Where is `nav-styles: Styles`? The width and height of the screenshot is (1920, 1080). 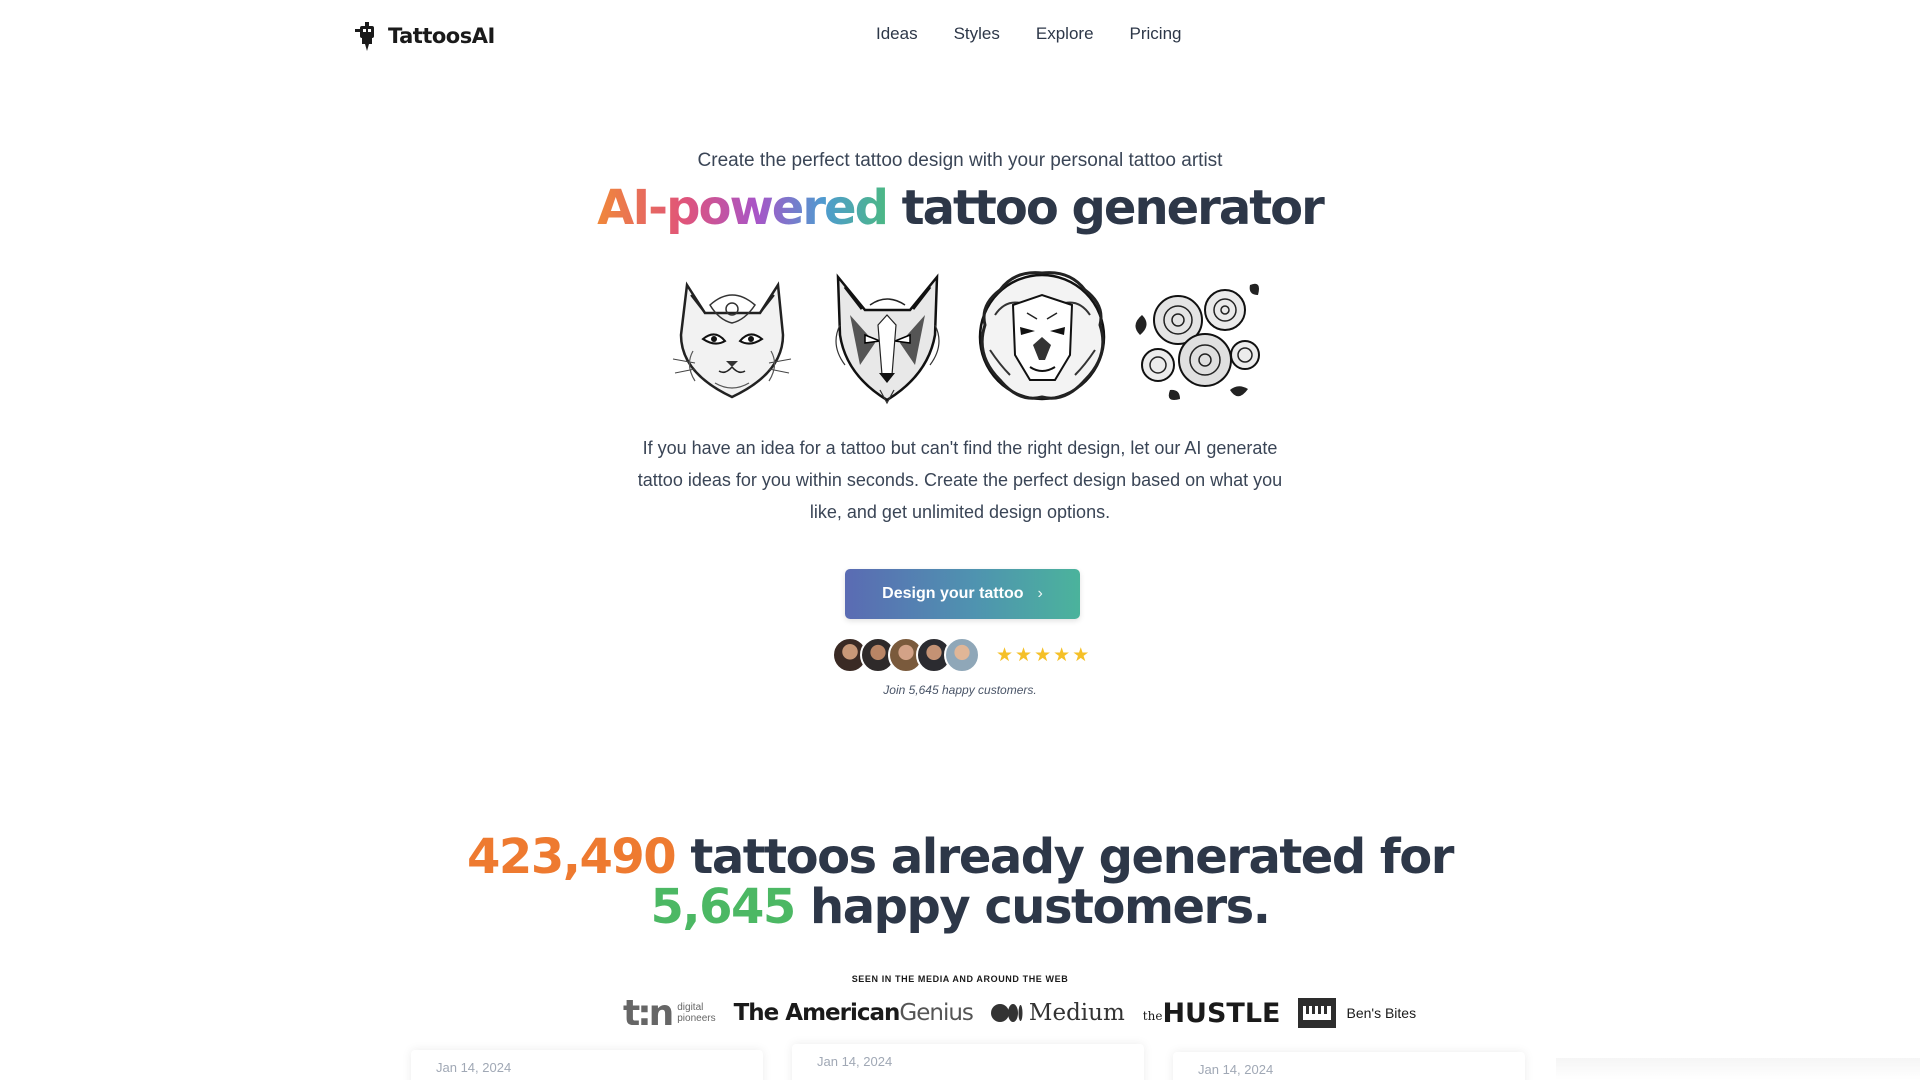
nav-styles: Styles is located at coordinates (977, 34).